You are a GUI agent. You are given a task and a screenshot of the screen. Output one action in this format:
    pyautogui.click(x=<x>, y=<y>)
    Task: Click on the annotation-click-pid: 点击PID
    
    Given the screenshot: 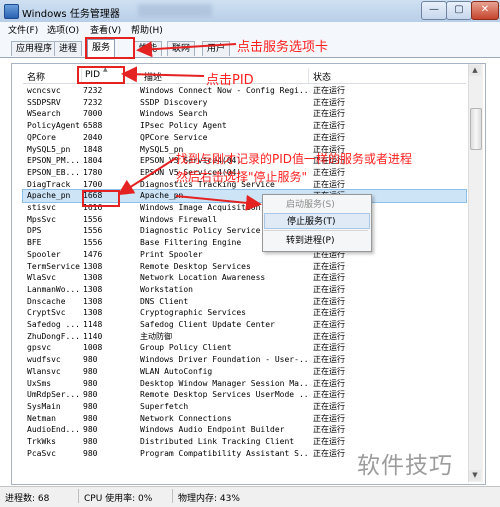 What is the action you would take?
    pyautogui.click(x=230, y=80)
    